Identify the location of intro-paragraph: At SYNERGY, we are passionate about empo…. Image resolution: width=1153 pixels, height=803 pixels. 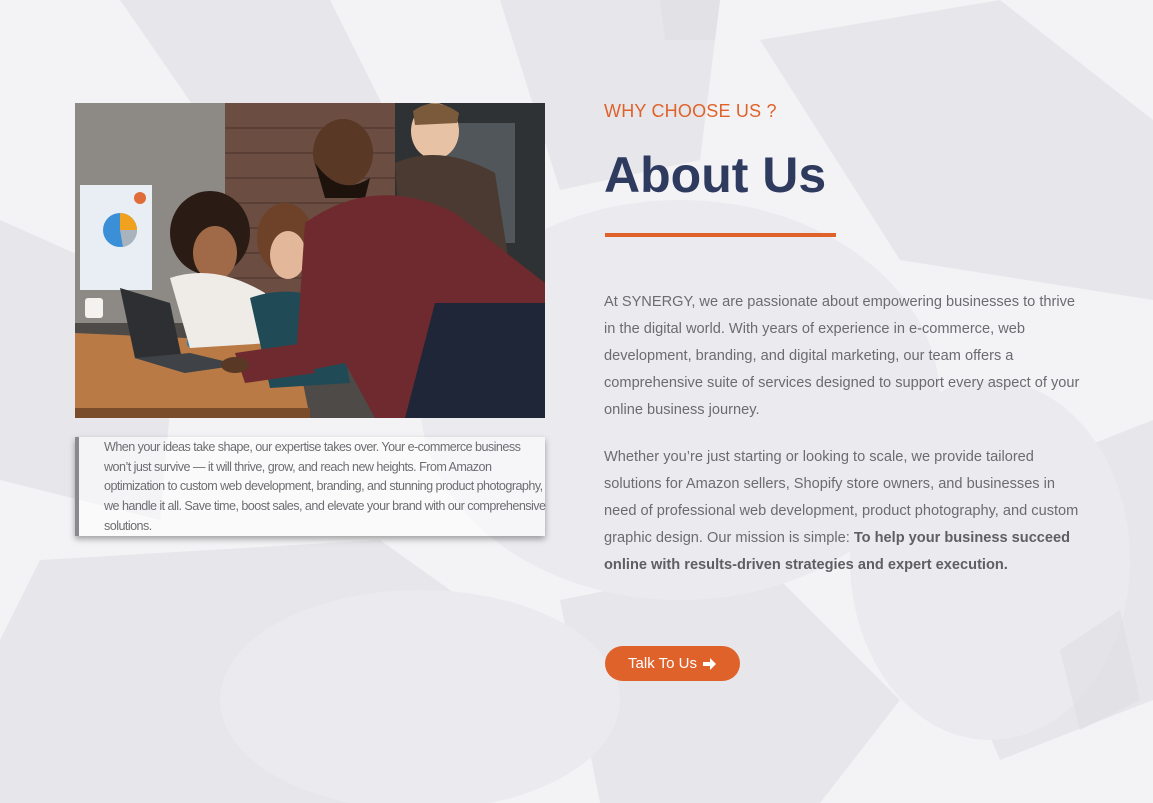
(842, 356).